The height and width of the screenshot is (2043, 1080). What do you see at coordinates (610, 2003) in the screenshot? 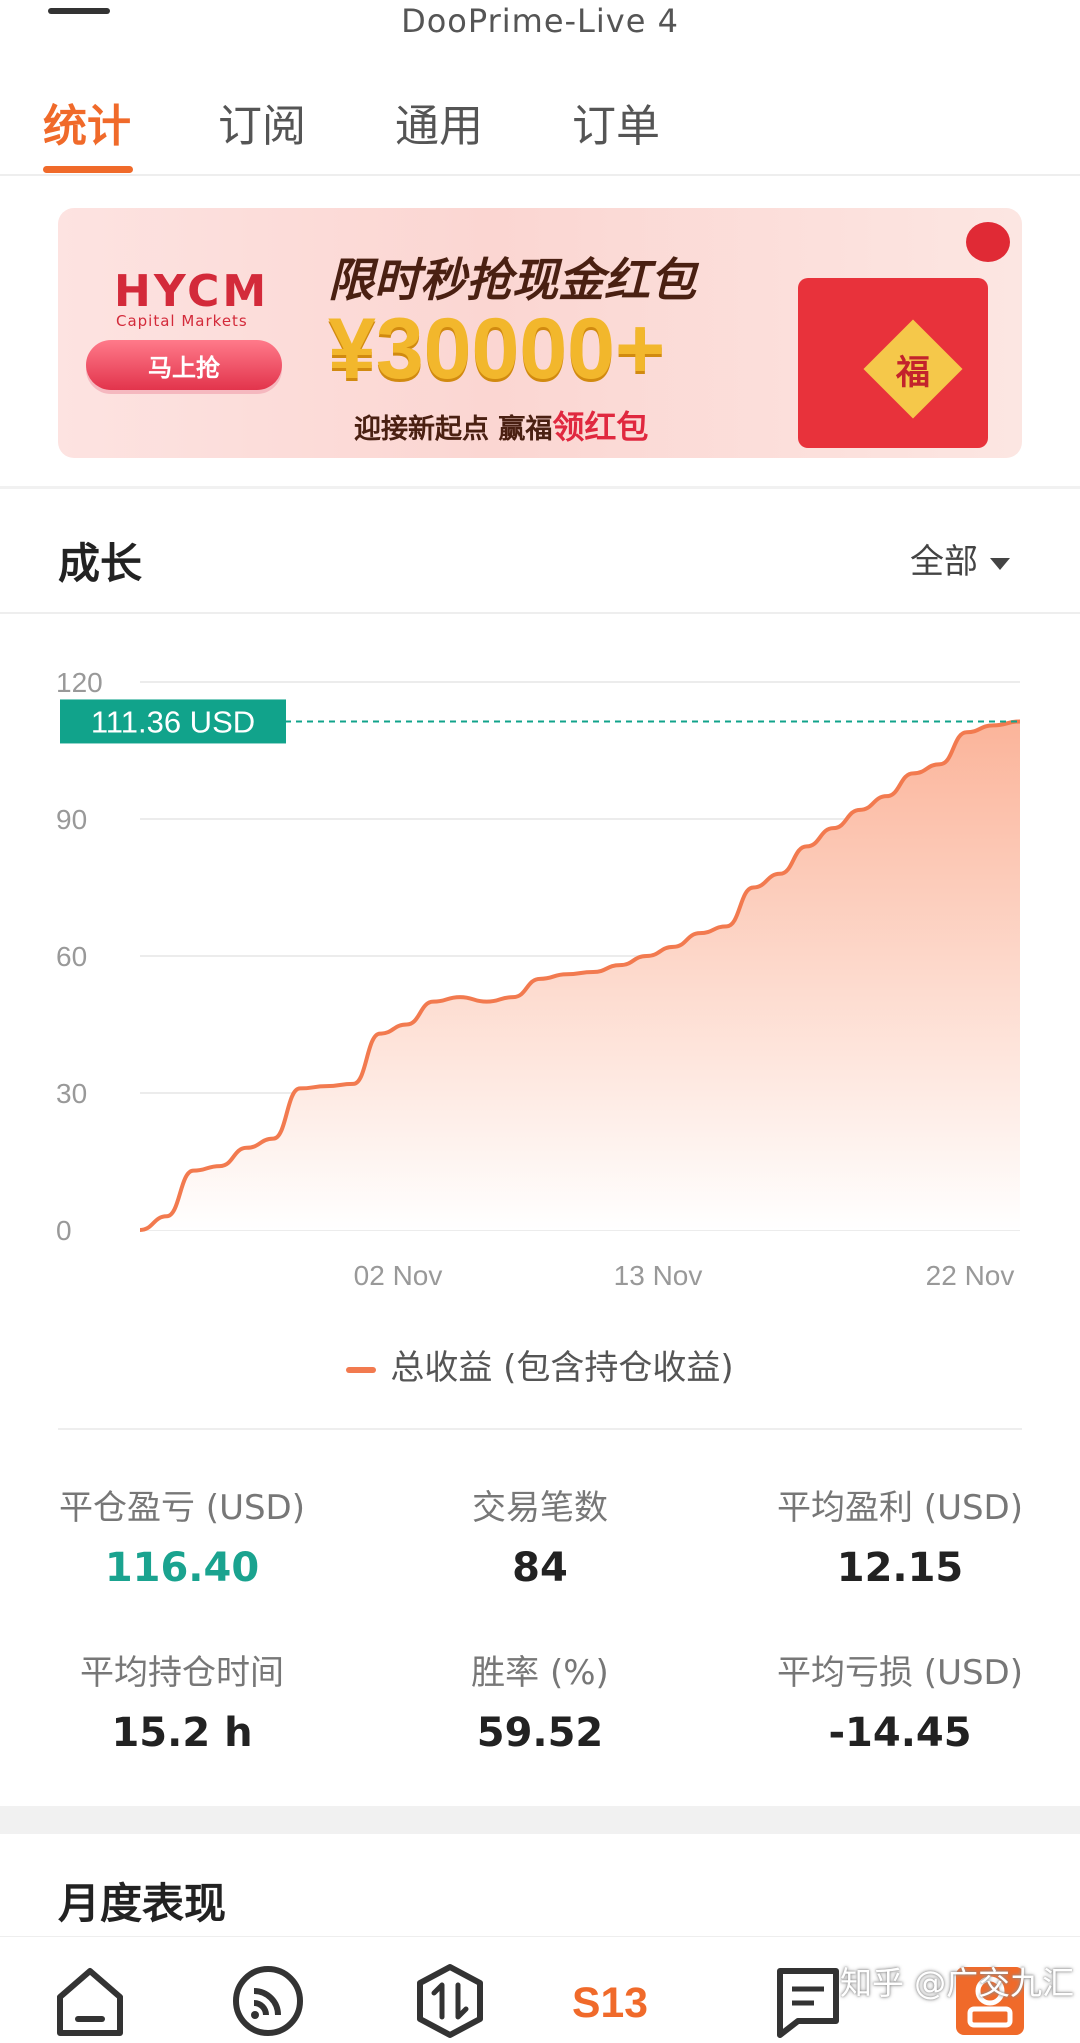
I see `s13-logo-text: S13` at bounding box center [610, 2003].